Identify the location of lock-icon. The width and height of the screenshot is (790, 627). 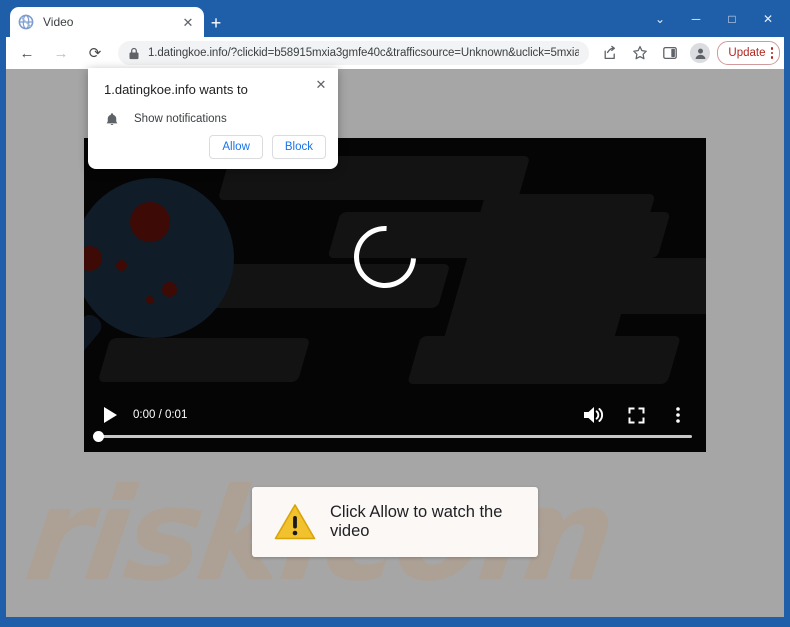
(134, 53).